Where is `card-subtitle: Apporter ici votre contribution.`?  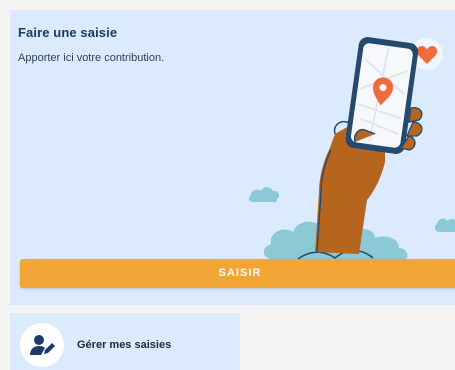 card-subtitle: Apporter ici votre contribution. is located at coordinates (91, 58).